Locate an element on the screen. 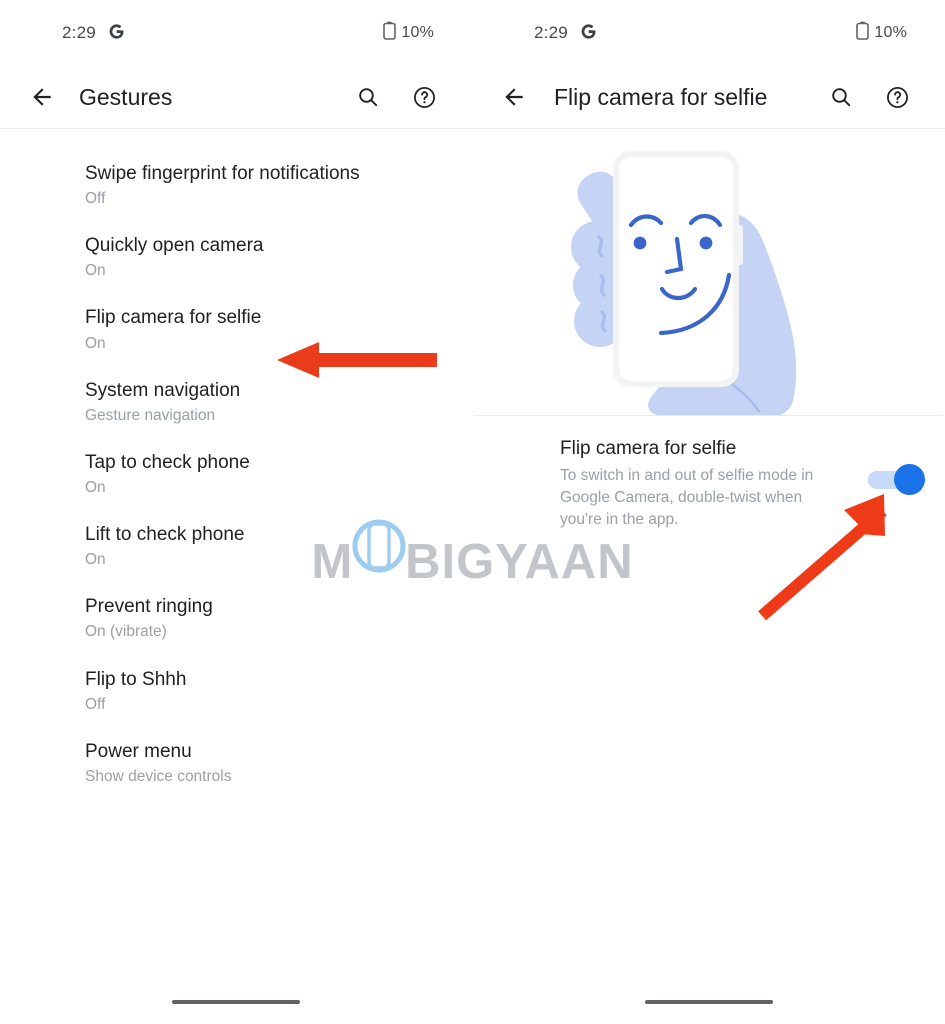 The width and height of the screenshot is (945, 1024). setting-row-lift-to-check-phone: Lift to check phone On is located at coordinates (236, 546).